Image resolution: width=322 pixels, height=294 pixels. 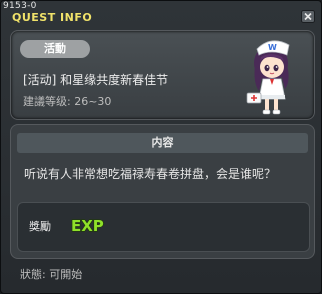 What do you see at coordinates (55, 49) in the screenshot?
I see `quest-category-badge: 活動` at bounding box center [55, 49].